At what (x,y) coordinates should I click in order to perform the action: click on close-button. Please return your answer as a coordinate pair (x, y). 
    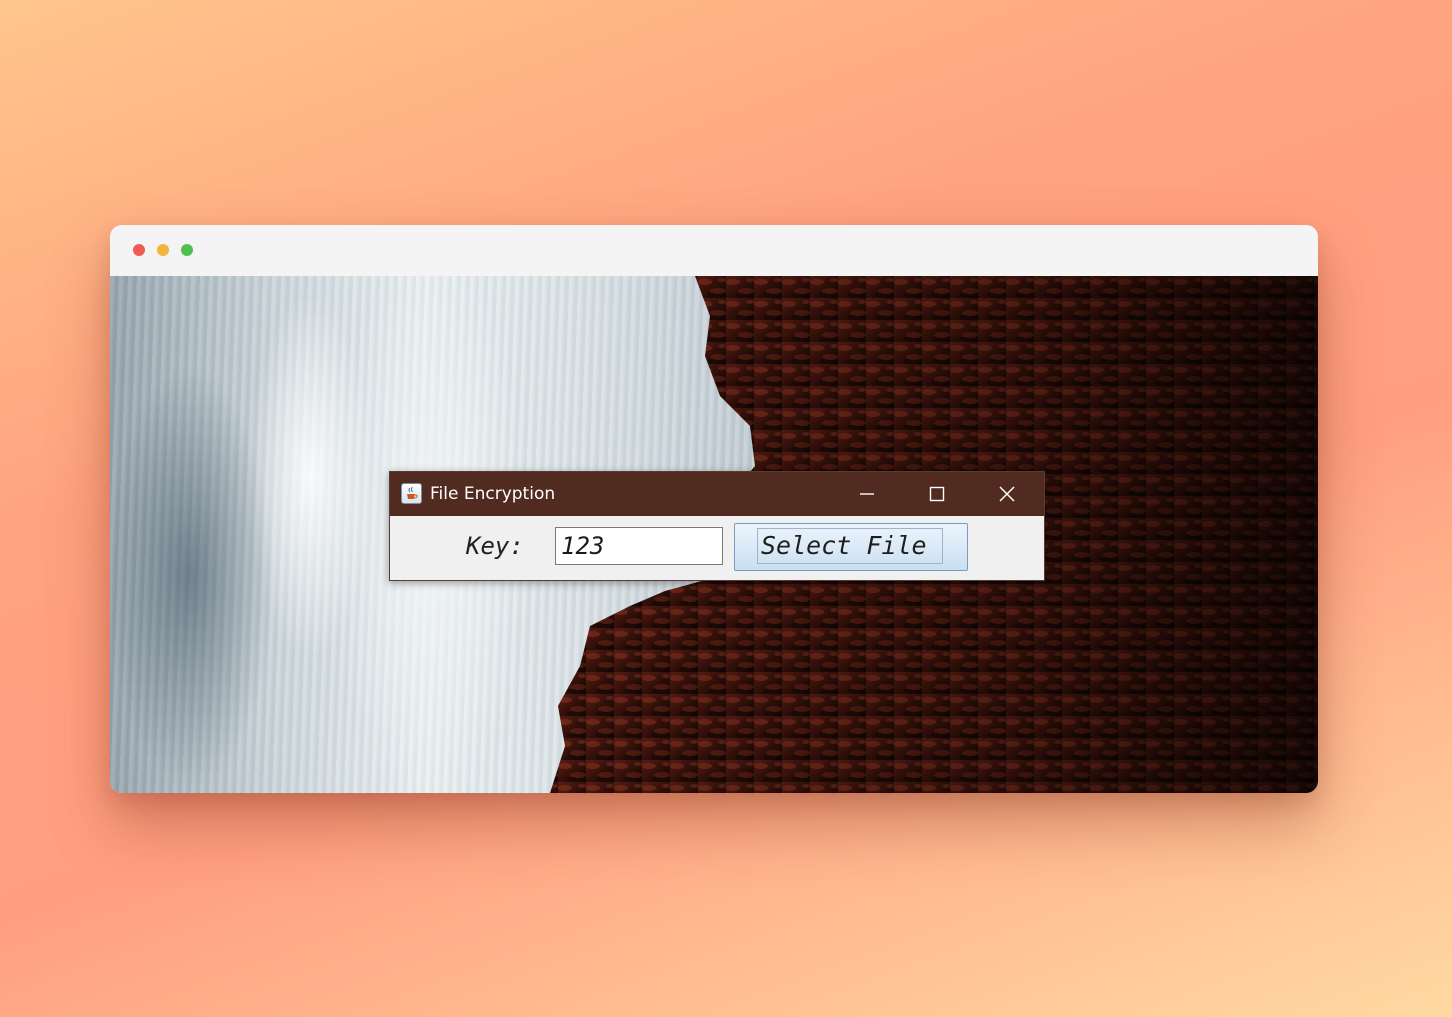
    Looking at the image, I should click on (1007, 494).